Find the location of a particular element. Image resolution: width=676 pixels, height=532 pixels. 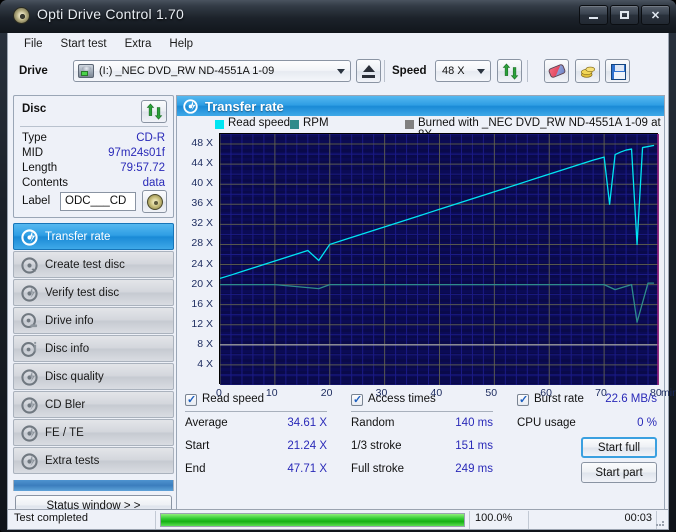

cd-disc-icon is located at coordinates (155, 202).